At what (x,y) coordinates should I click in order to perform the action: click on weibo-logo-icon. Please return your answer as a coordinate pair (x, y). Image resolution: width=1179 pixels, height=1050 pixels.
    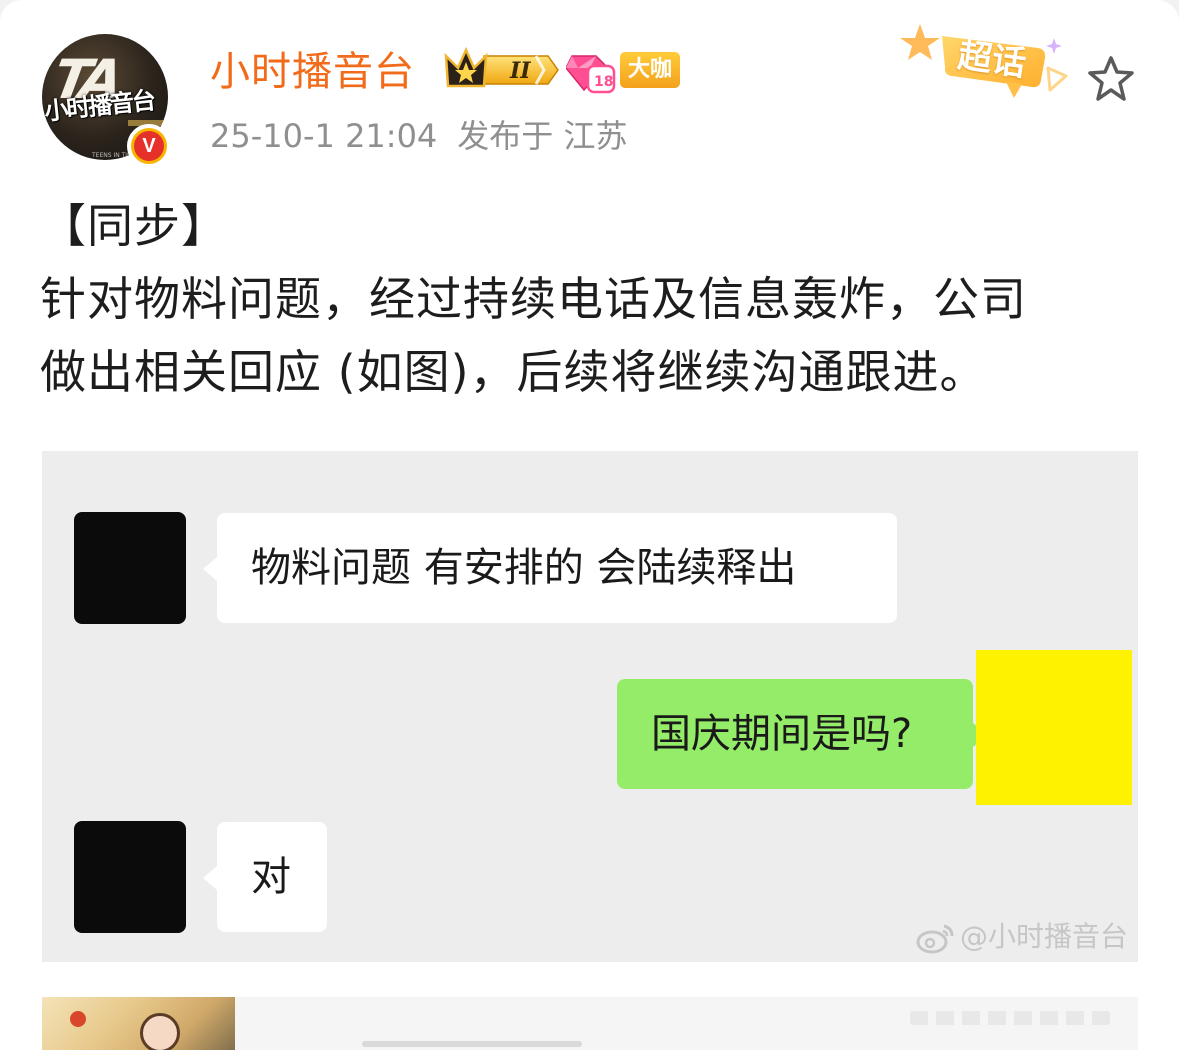
    Looking at the image, I should click on (935, 939).